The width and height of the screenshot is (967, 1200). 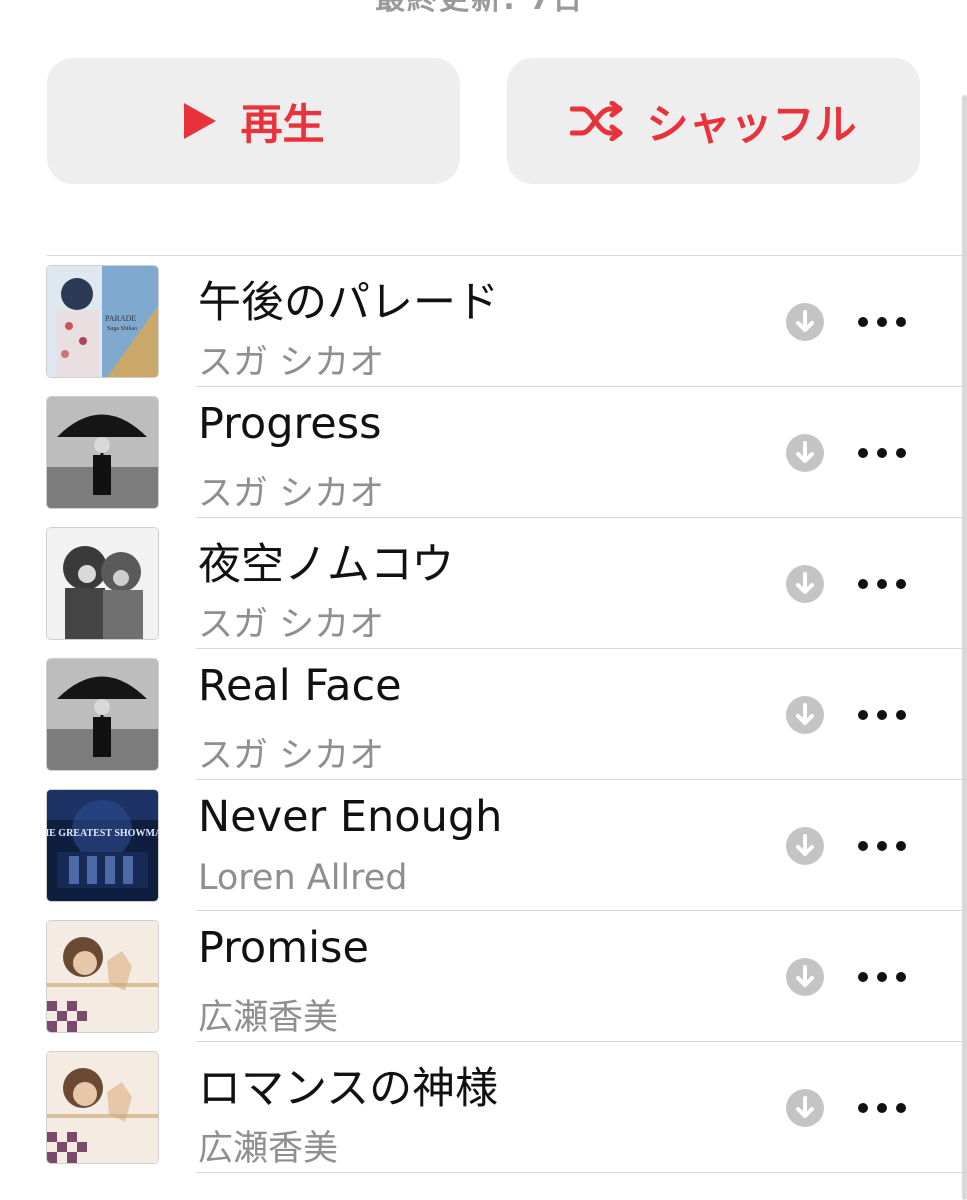 What do you see at coordinates (479, 9) in the screenshot?
I see `last-updated-text: 最終更新: 7日` at bounding box center [479, 9].